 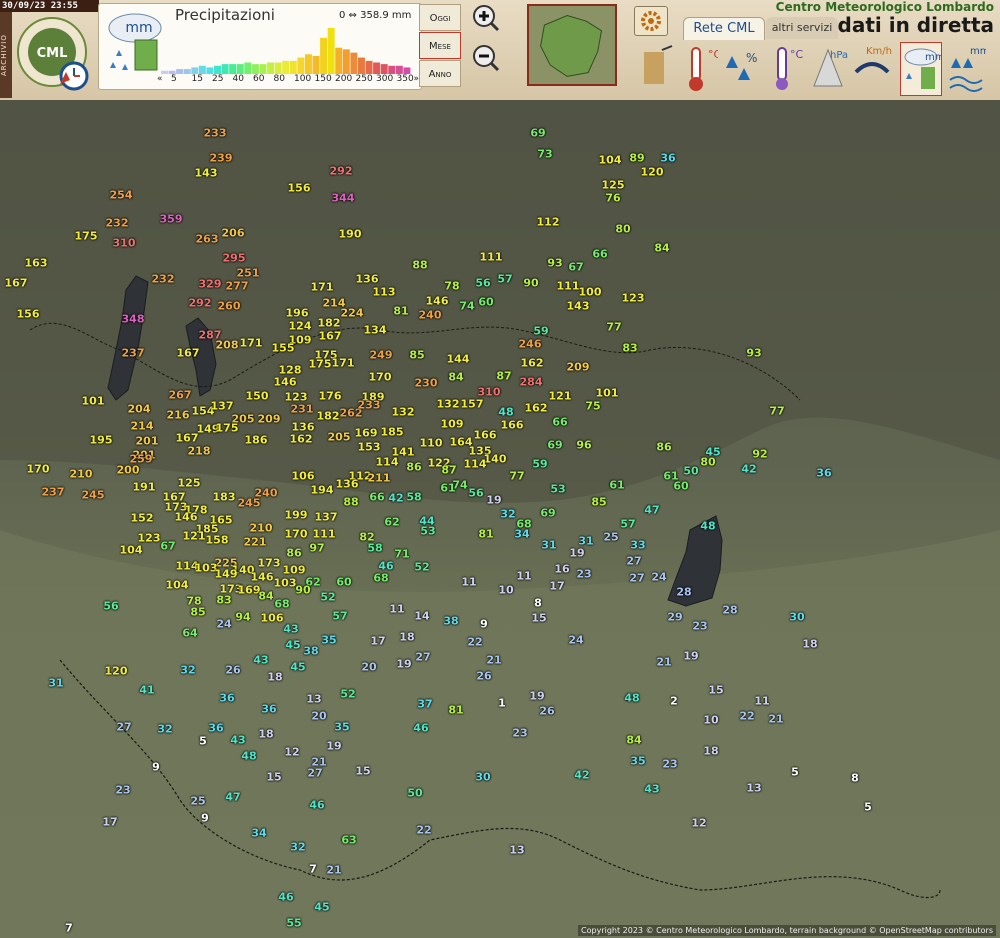 What do you see at coordinates (217, 540) in the screenshot?
I see `station-value: 158` at bounding box center [217, 540].